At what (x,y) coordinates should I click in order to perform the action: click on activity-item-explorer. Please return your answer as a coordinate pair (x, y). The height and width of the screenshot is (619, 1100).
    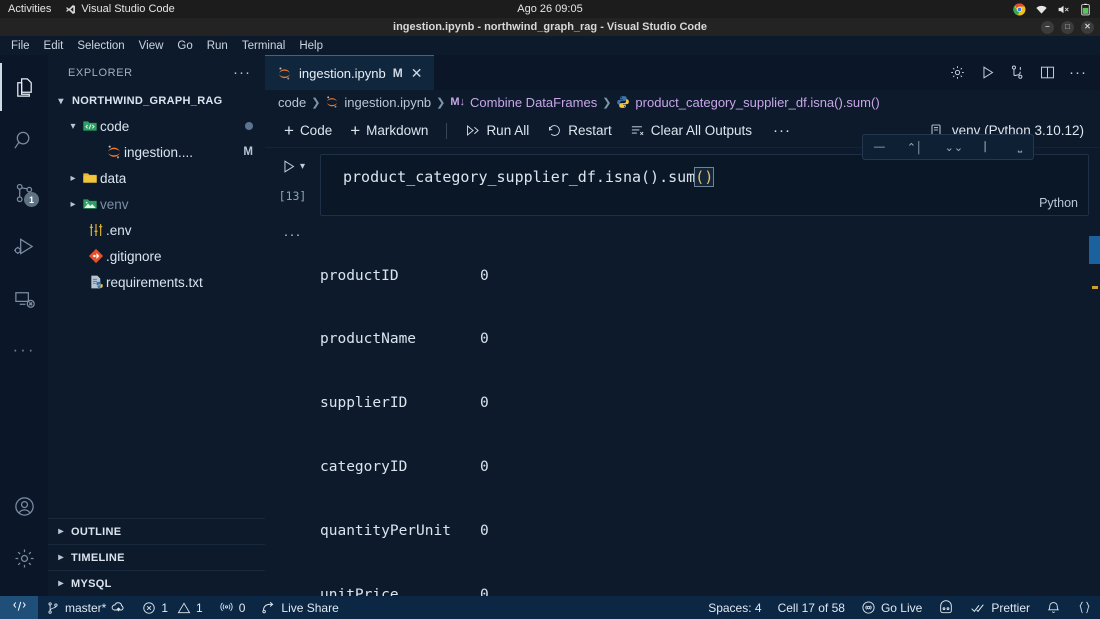
    Looking at the image, I should click on (24, 87).